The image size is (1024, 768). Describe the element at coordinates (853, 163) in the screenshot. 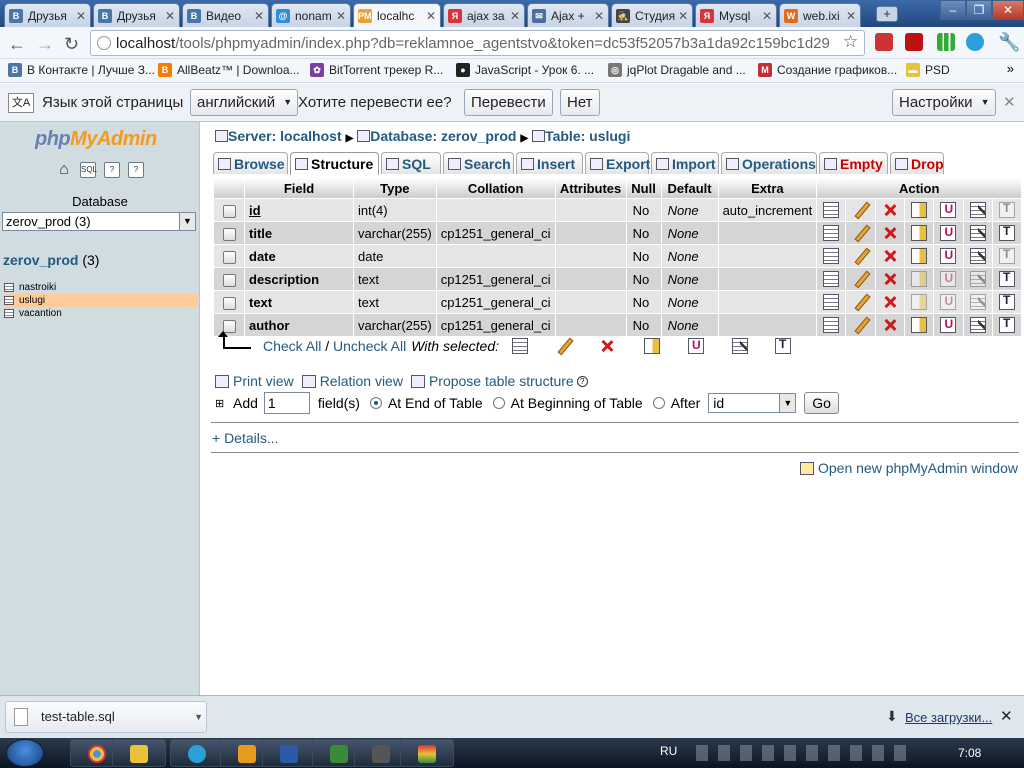

I see `tab-empty: Empty` at that location.